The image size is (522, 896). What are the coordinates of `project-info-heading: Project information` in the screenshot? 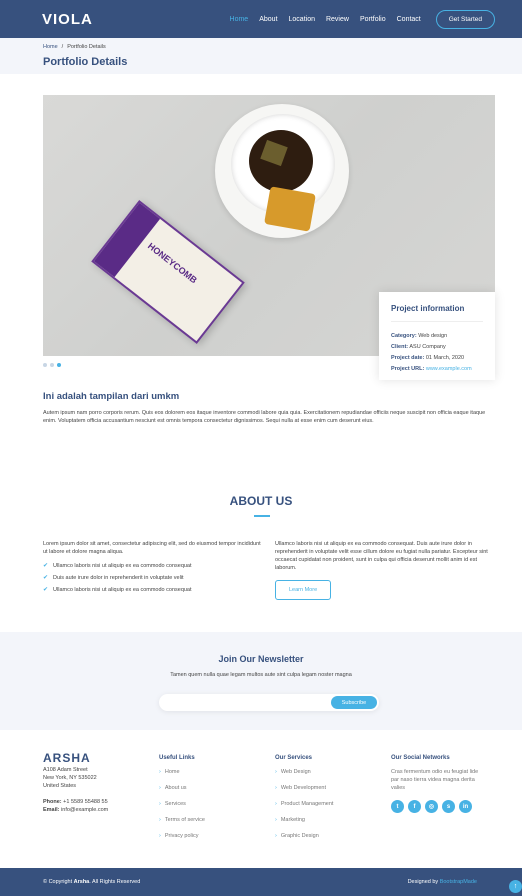 It's located at (437, 313).